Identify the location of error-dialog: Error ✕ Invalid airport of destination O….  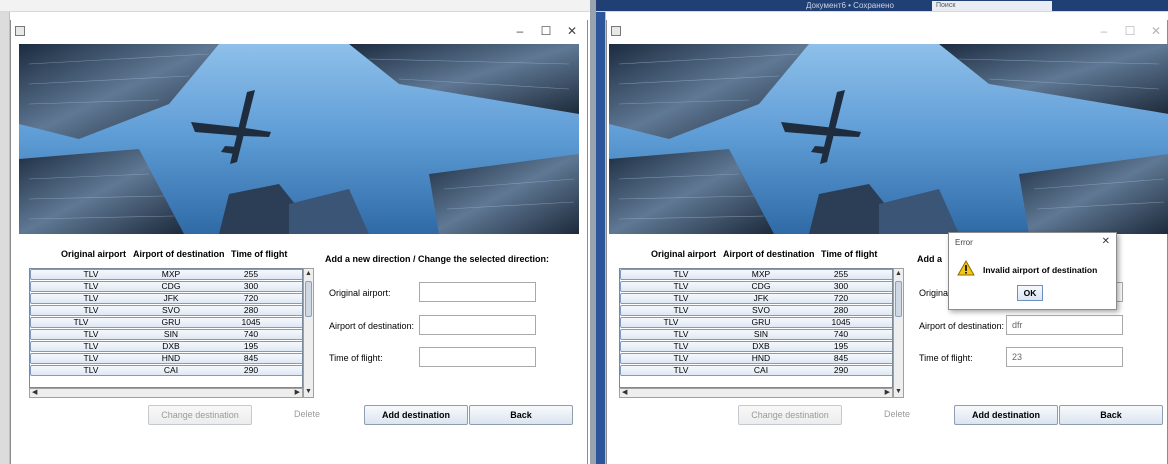
(1032, 271).